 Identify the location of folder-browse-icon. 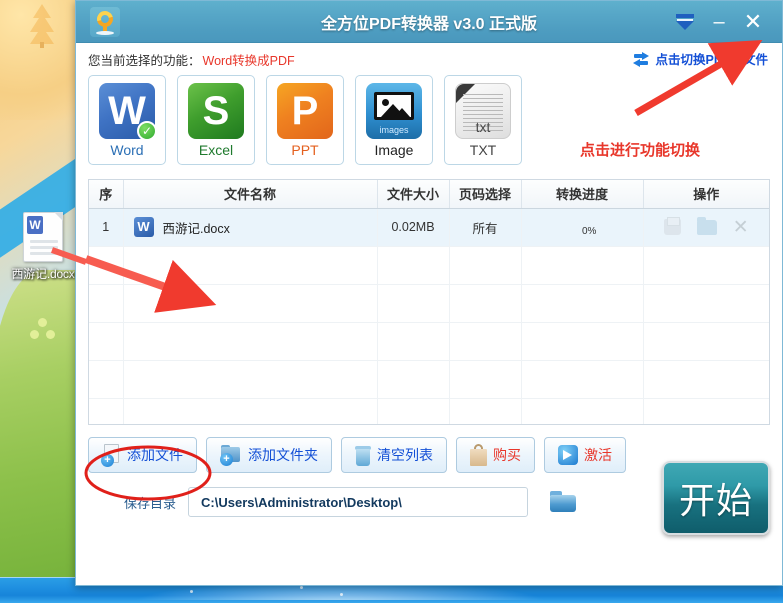
(564, 502).